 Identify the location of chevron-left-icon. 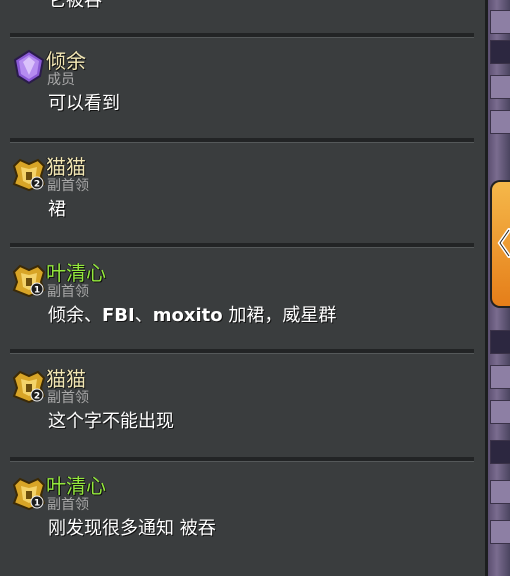
(503, 243).